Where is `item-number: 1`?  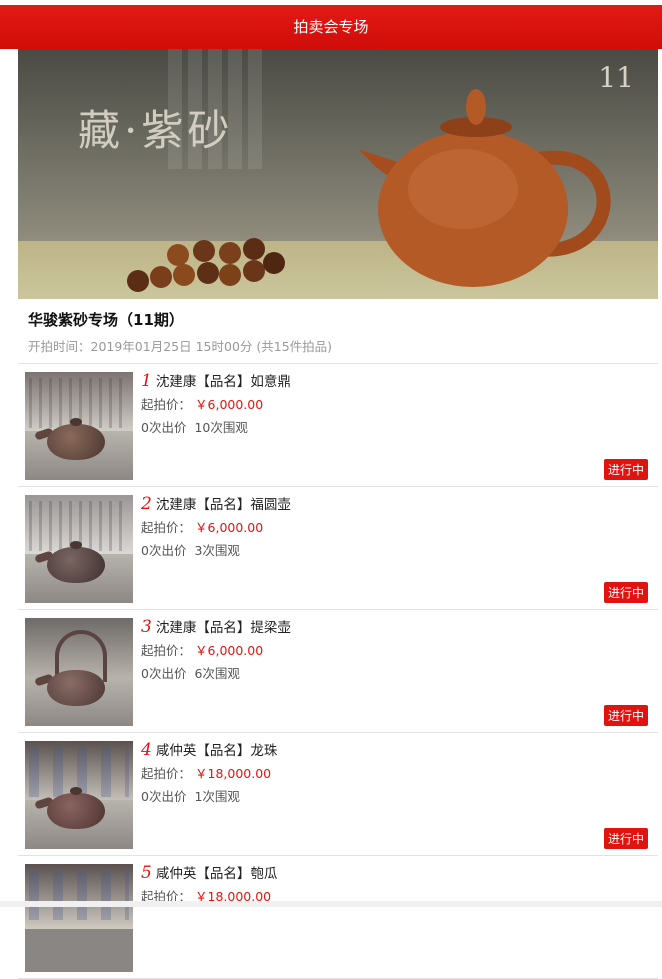 item-number: 1 is located at coordinates (146, 381).